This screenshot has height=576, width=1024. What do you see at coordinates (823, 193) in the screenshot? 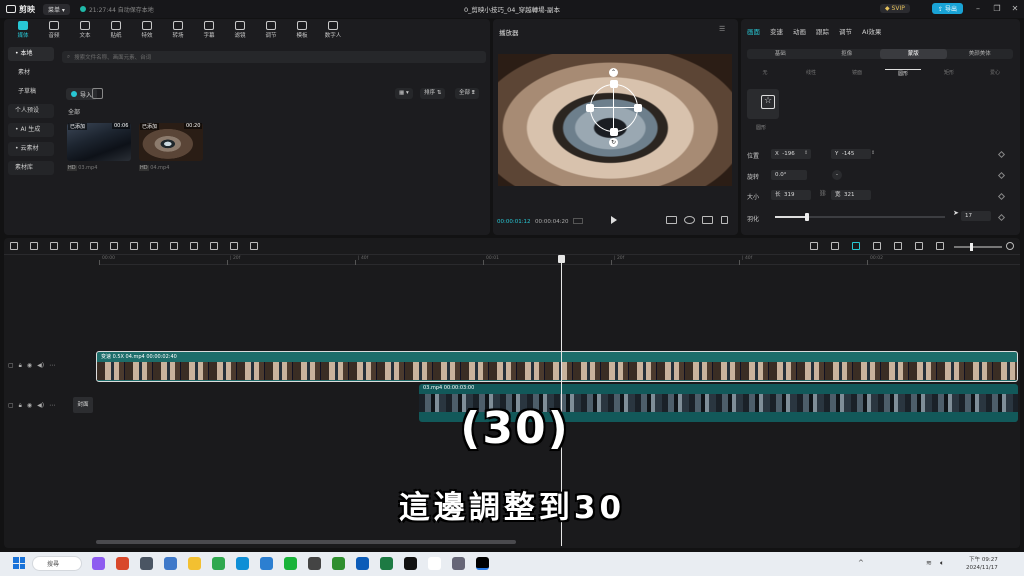
I see `link-icon: ⛓` at bounding box center [823, 193].